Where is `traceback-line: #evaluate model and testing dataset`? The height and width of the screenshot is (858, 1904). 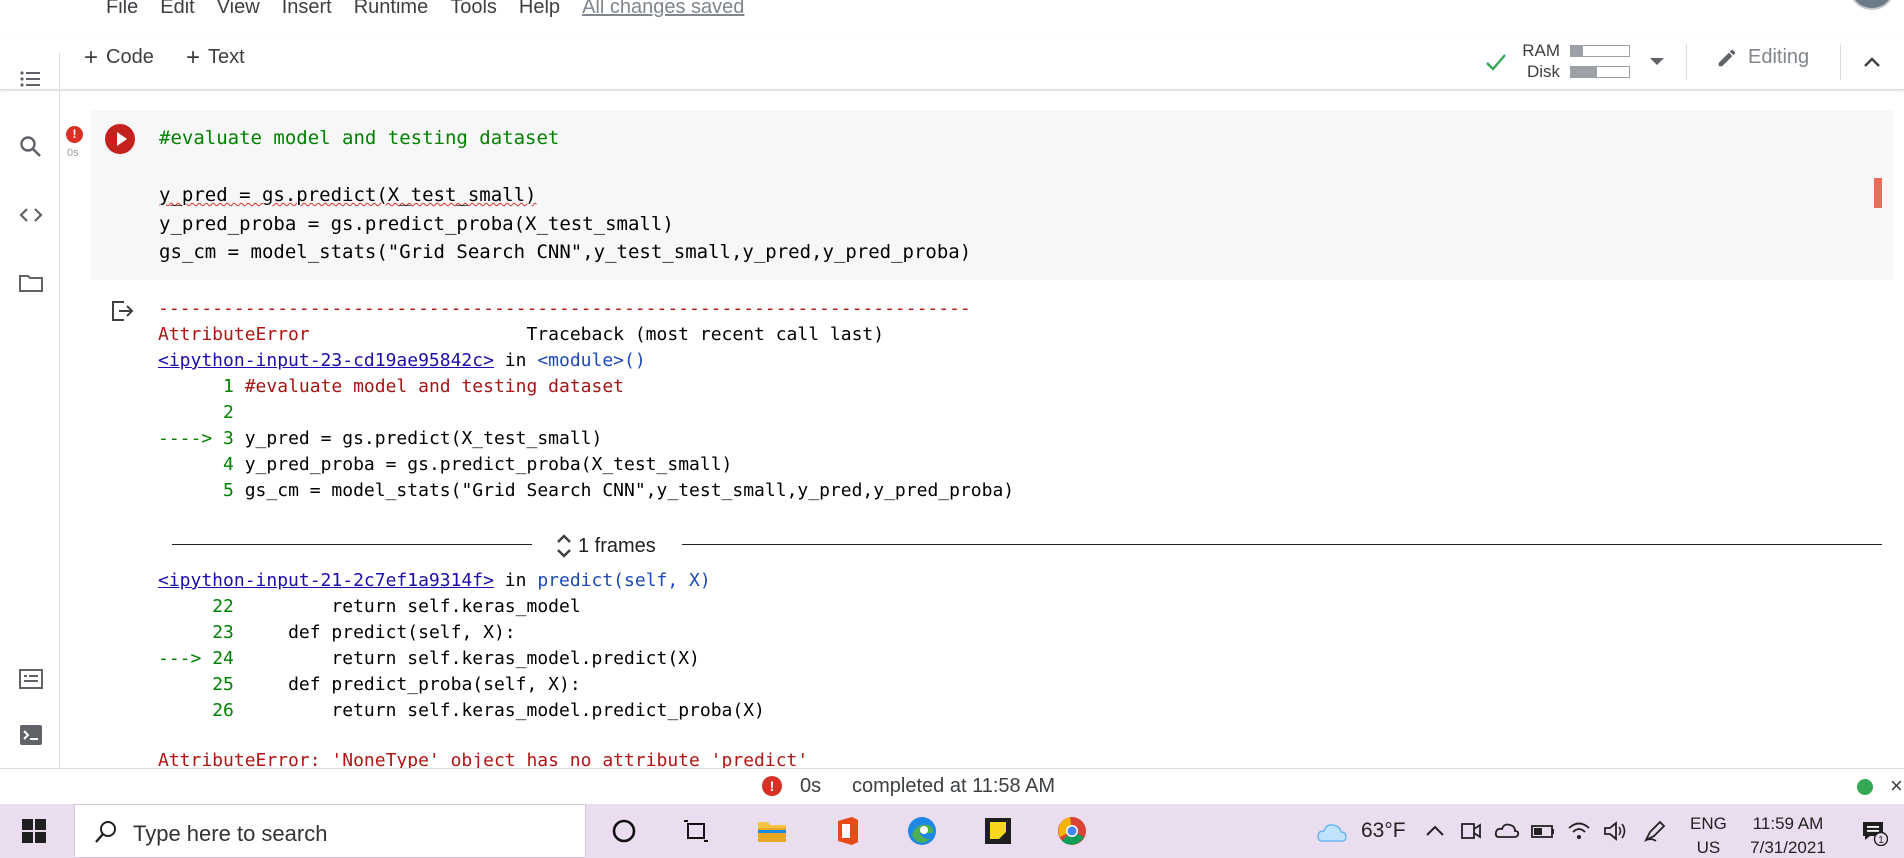
traceback-line: #evaluate model and testing dataset is located at coordinates (434, 386).